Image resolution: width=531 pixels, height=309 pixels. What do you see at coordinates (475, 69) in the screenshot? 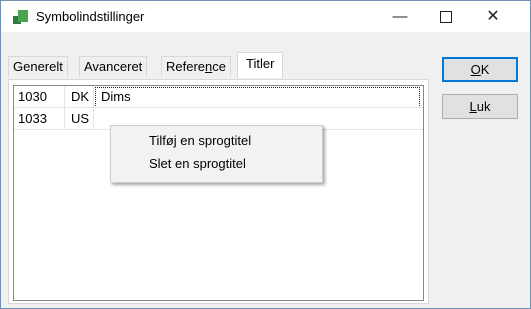
I see `ok-accelerator: O` at bounding box center [475, 69].